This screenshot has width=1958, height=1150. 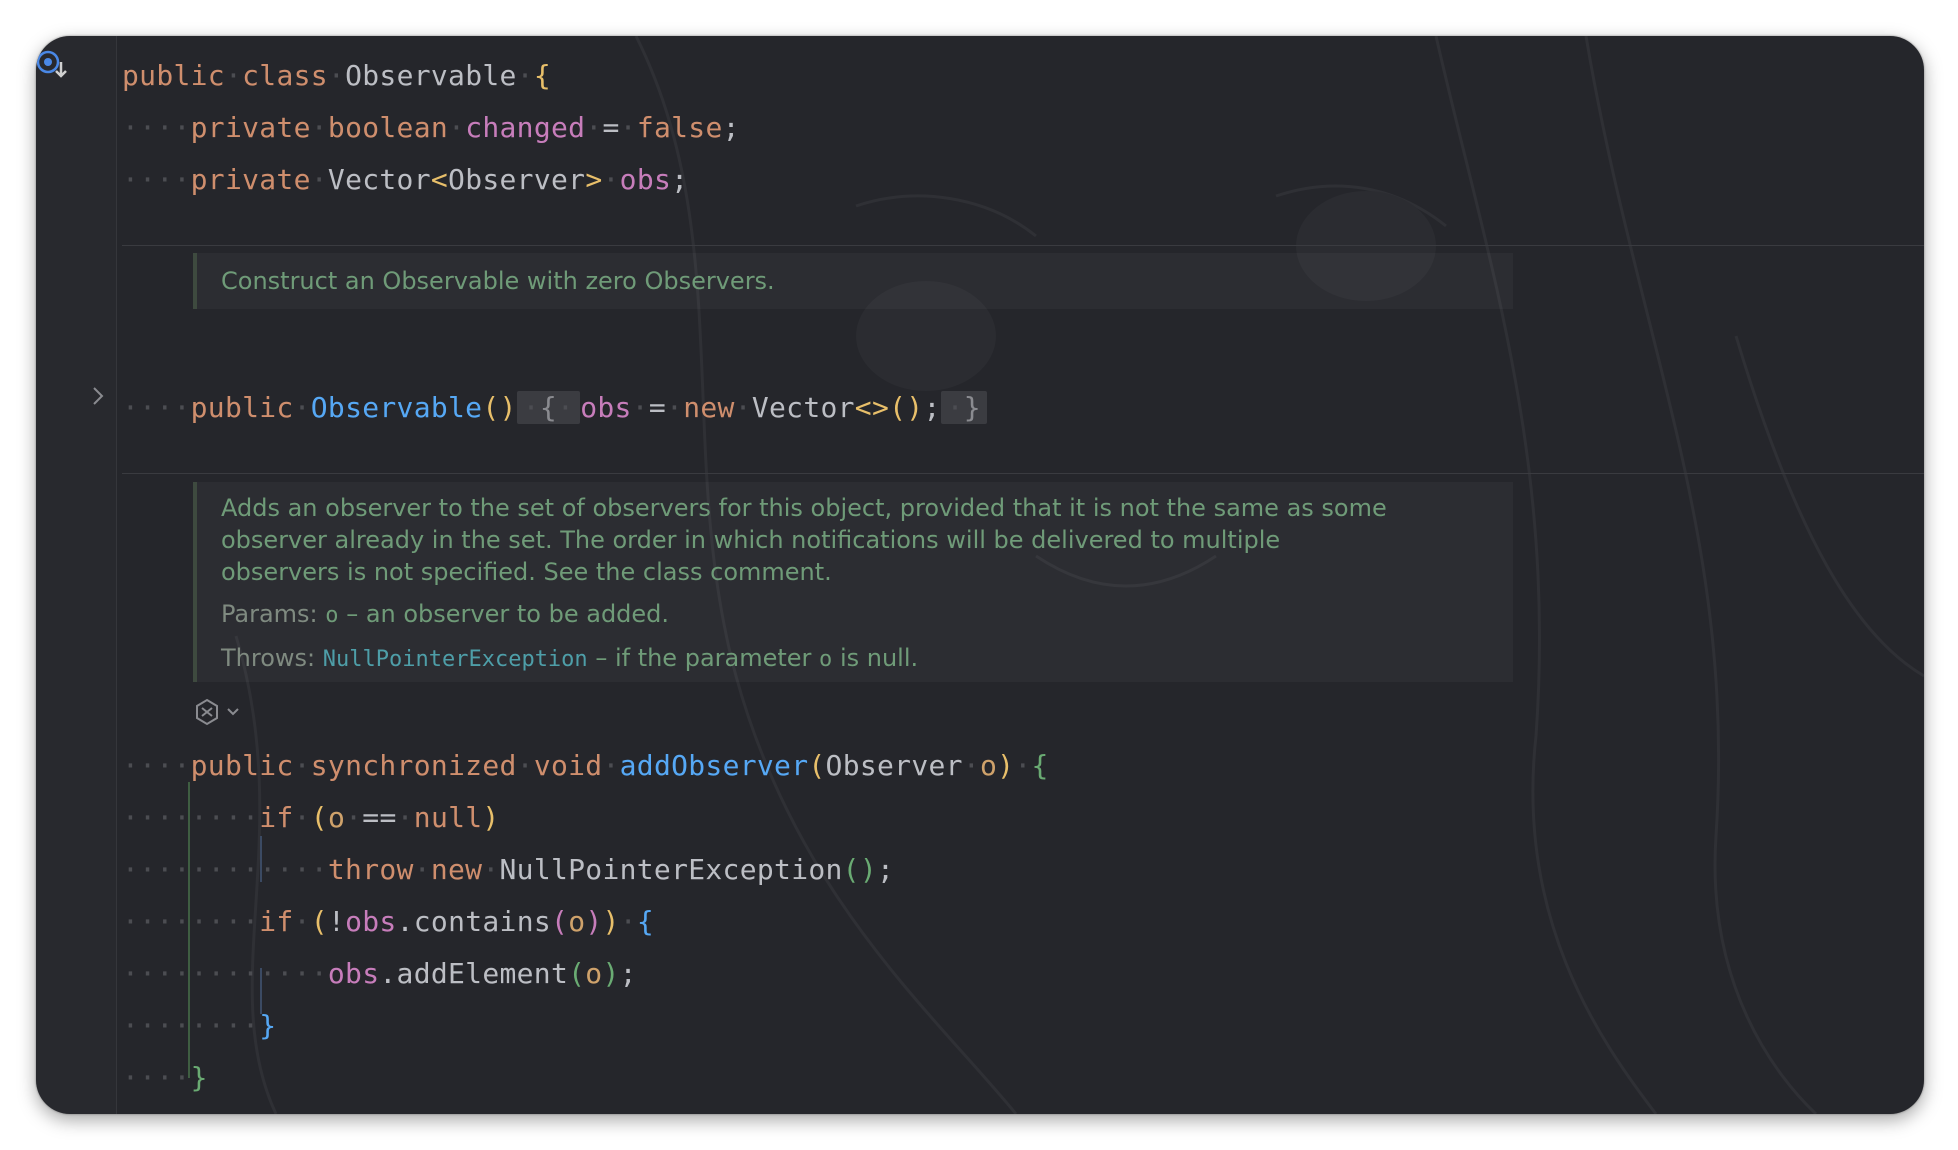 I want to click on code-line-class-declaration: public·class·Observable·{, so click(x=337, y=75).